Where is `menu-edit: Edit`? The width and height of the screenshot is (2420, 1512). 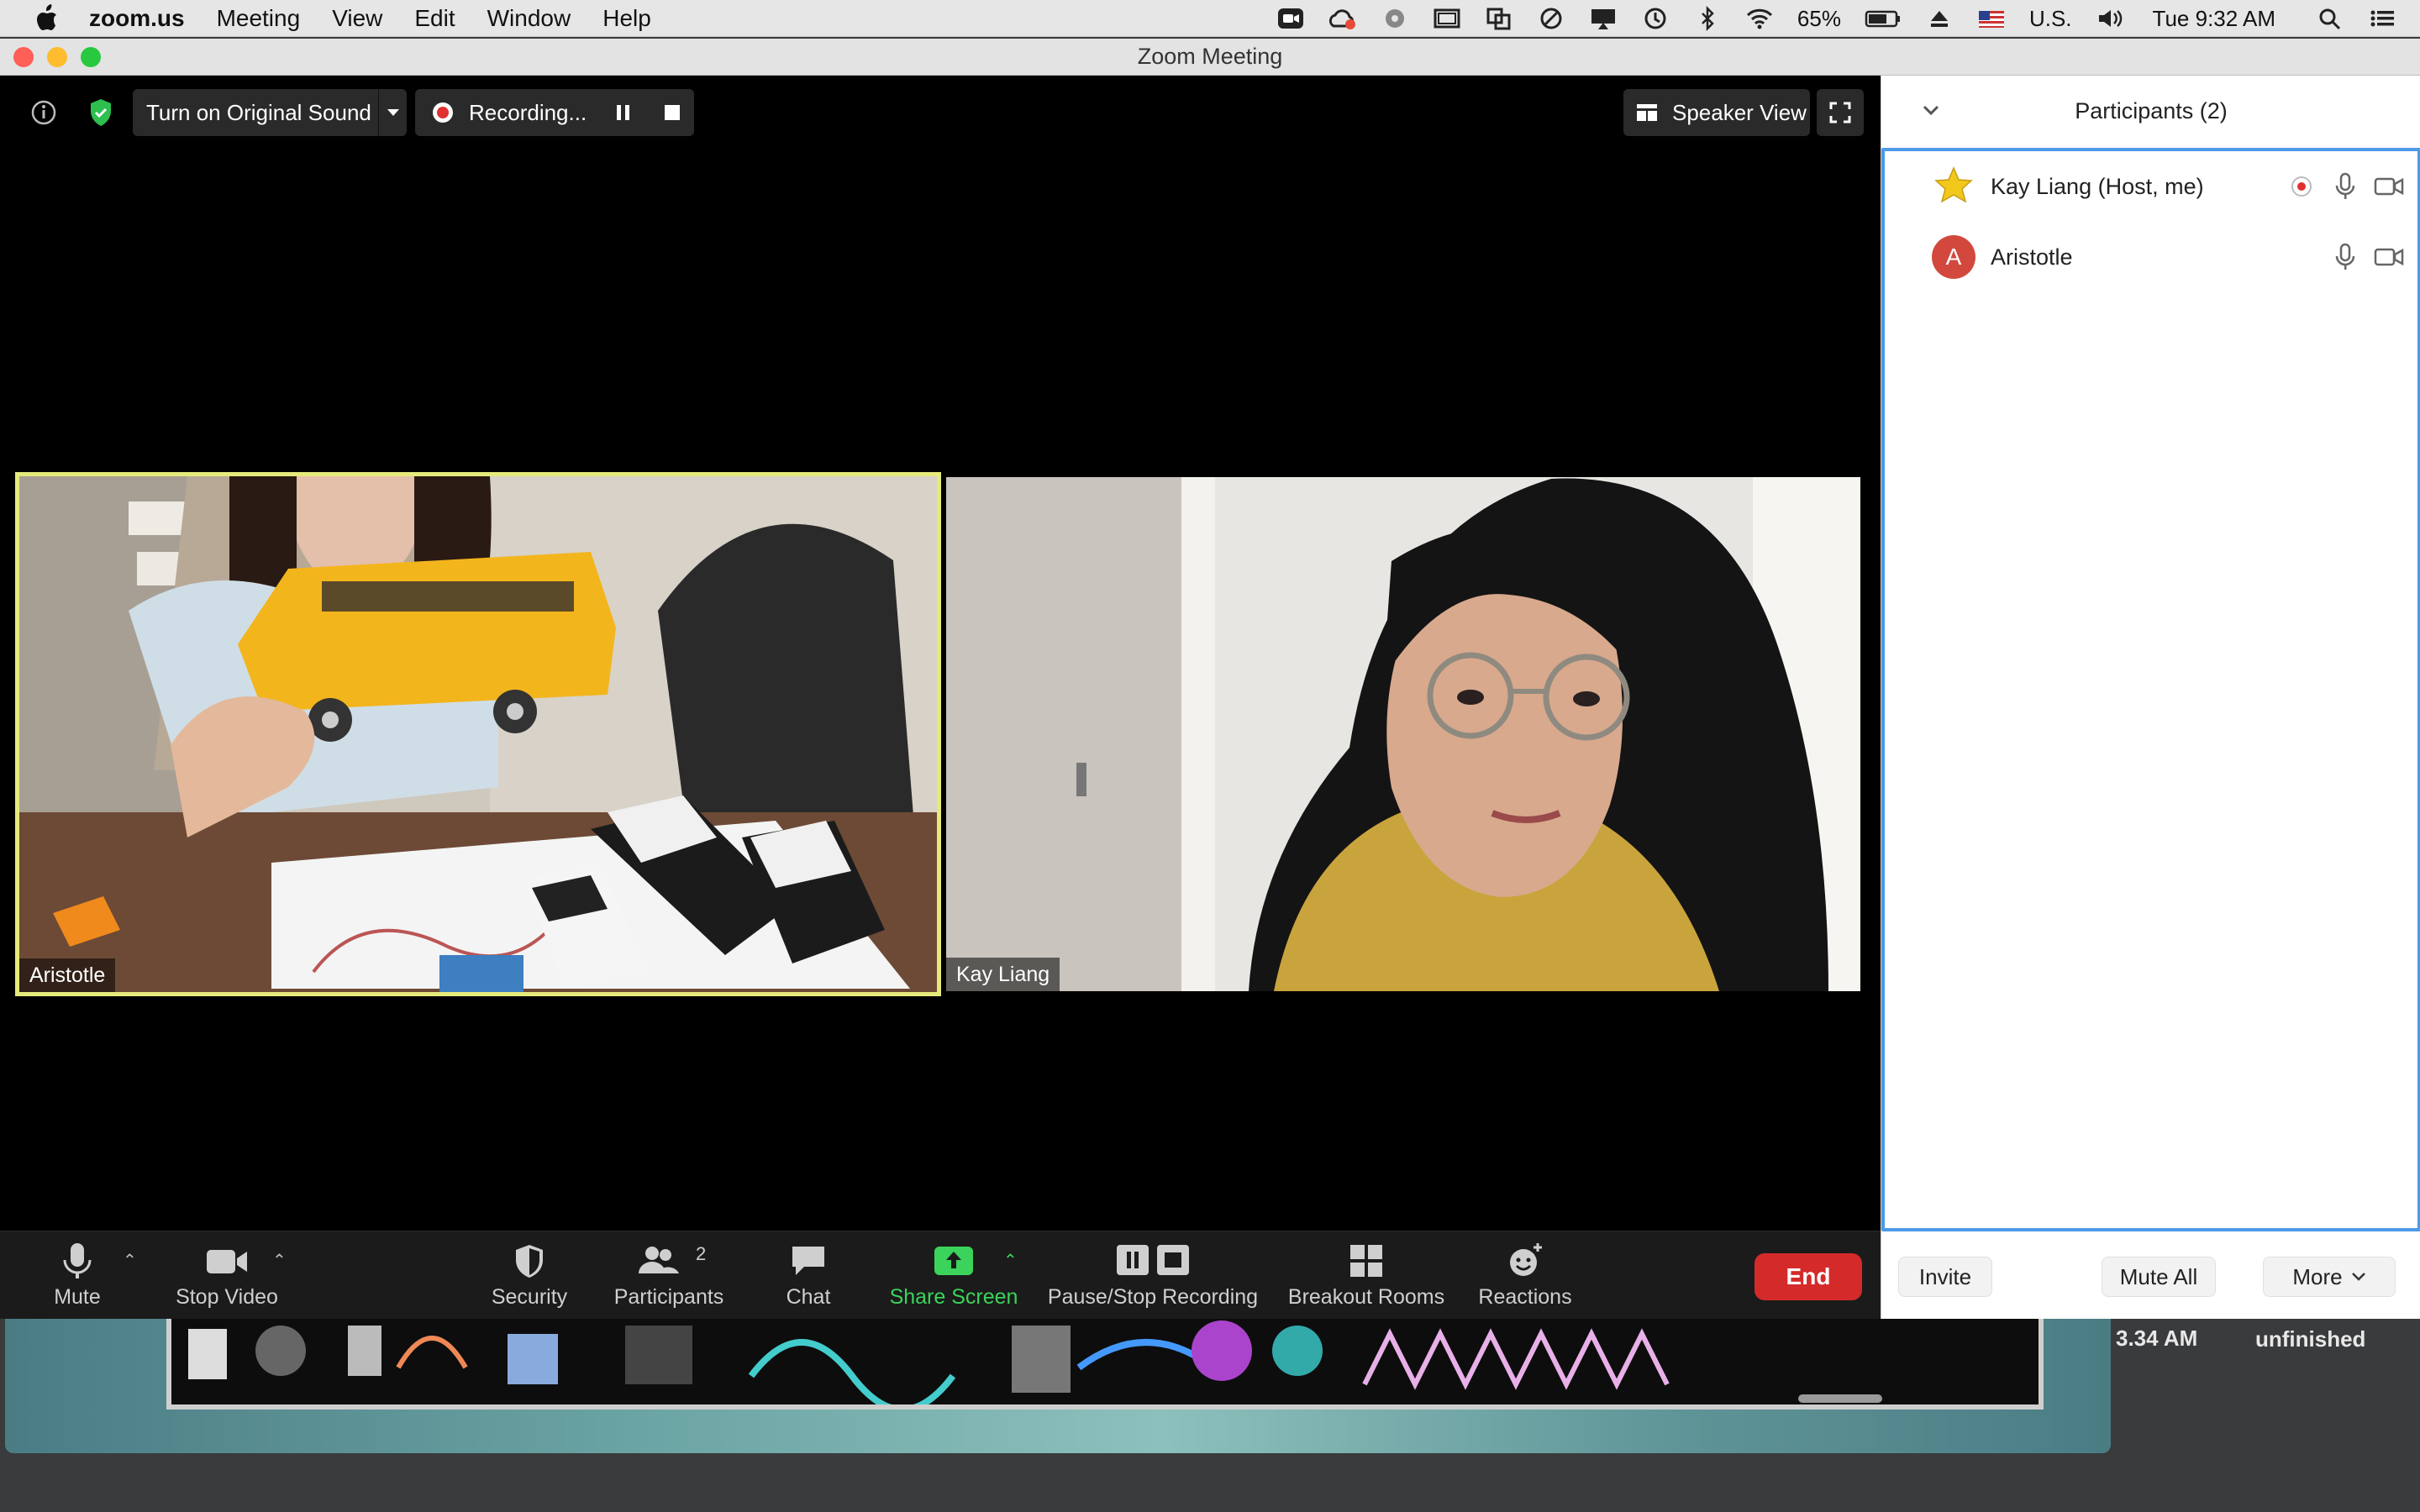
menu-edit: Edit is located at coordinates (435, 18).